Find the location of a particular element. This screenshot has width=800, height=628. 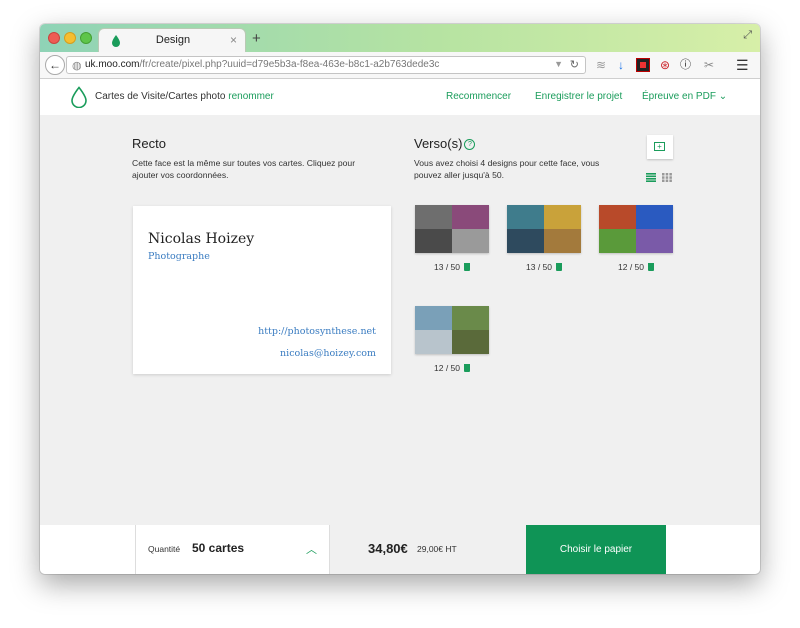

browser-tab: Design × is located at coordinates (172, 40).